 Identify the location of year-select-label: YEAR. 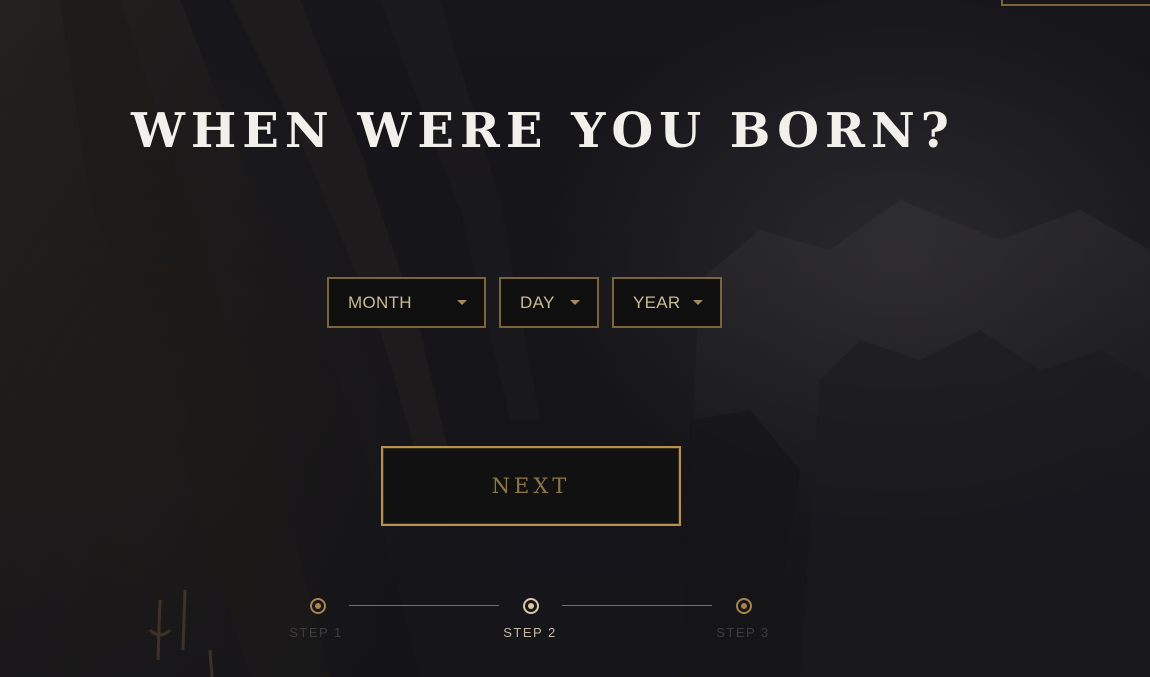
(657, 302).